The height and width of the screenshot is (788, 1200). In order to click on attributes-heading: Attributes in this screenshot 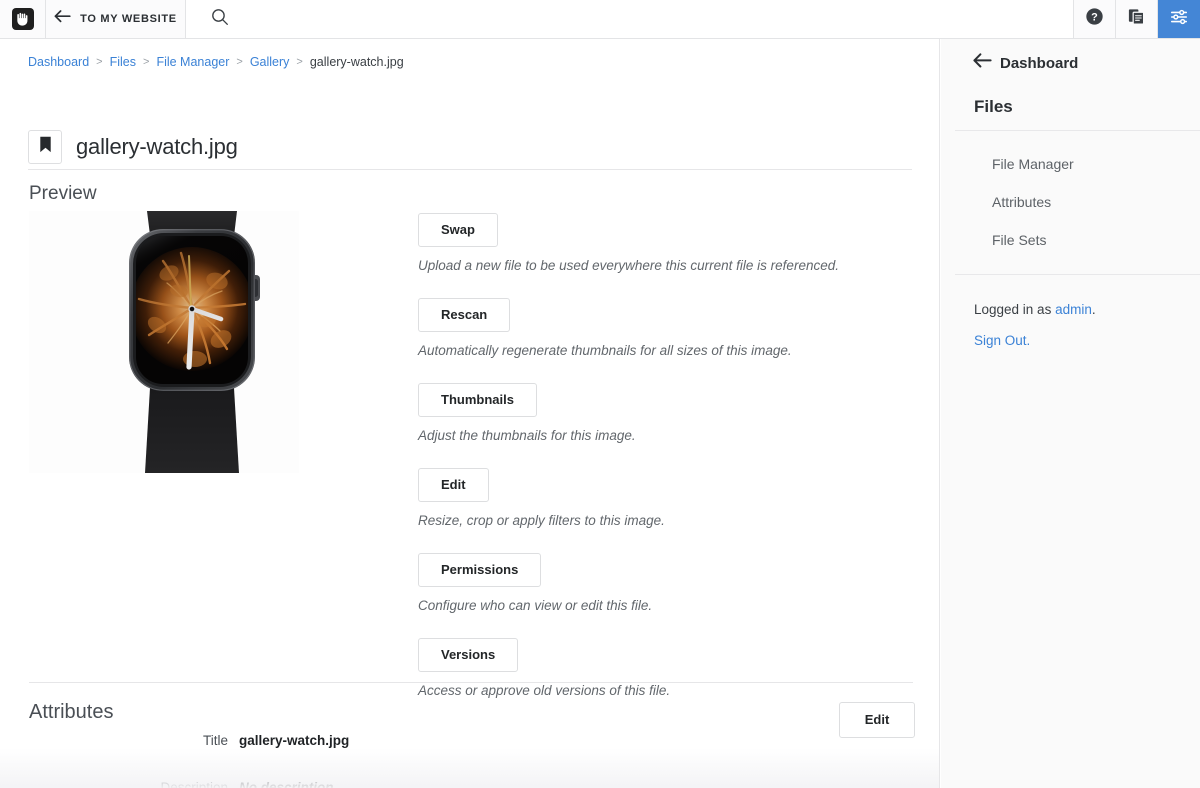, I will do `click(71, 712)`.